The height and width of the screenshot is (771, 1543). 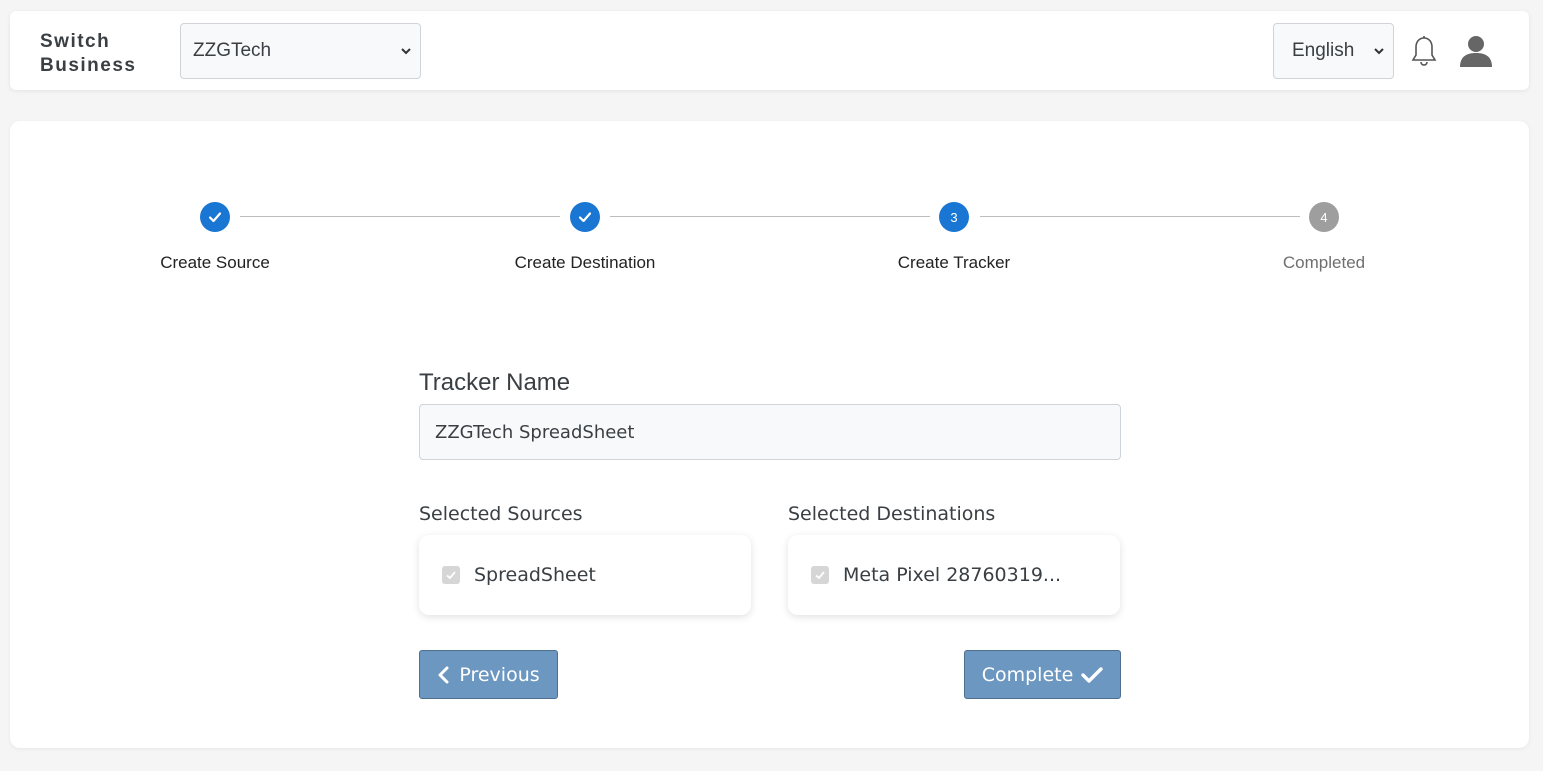 What do you see at coordinates (88, 65) in the screenshot?
I see `brand-line-2: Business` at bounding box center [88, 65].